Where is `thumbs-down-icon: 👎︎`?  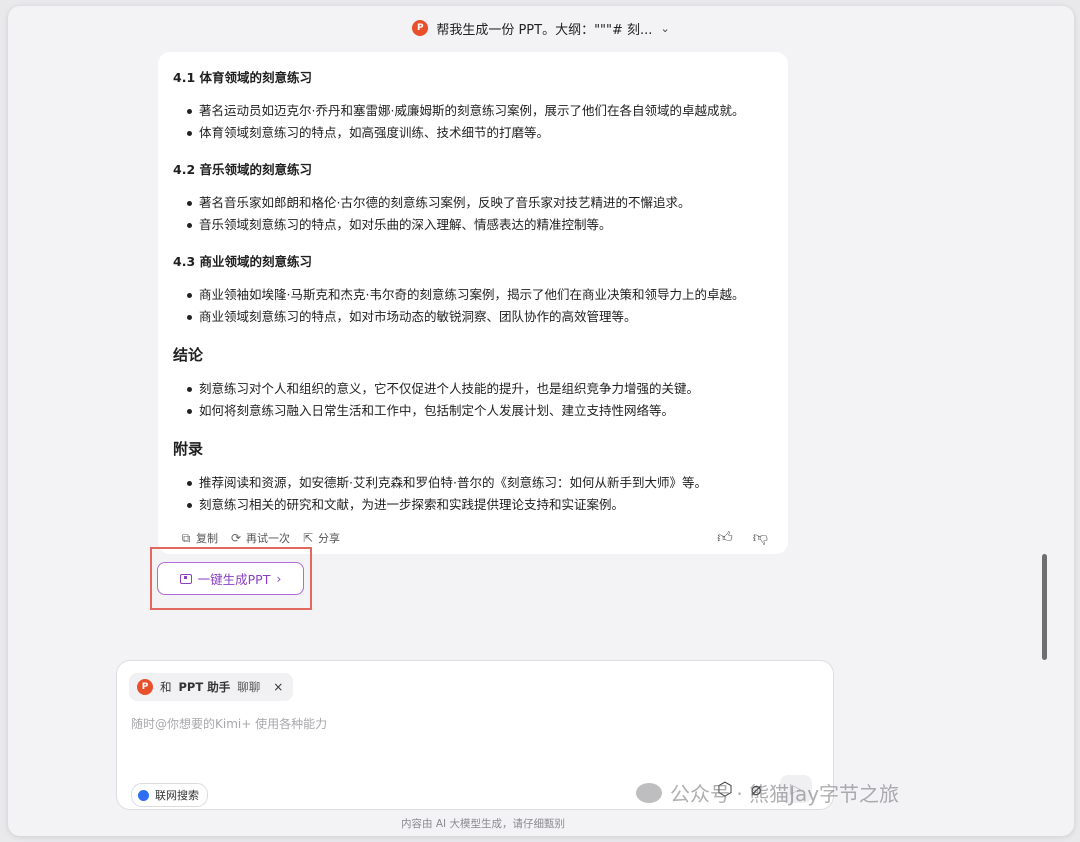 thumbs-down-icon: 👎︎ is located at coordinates (760, 537).